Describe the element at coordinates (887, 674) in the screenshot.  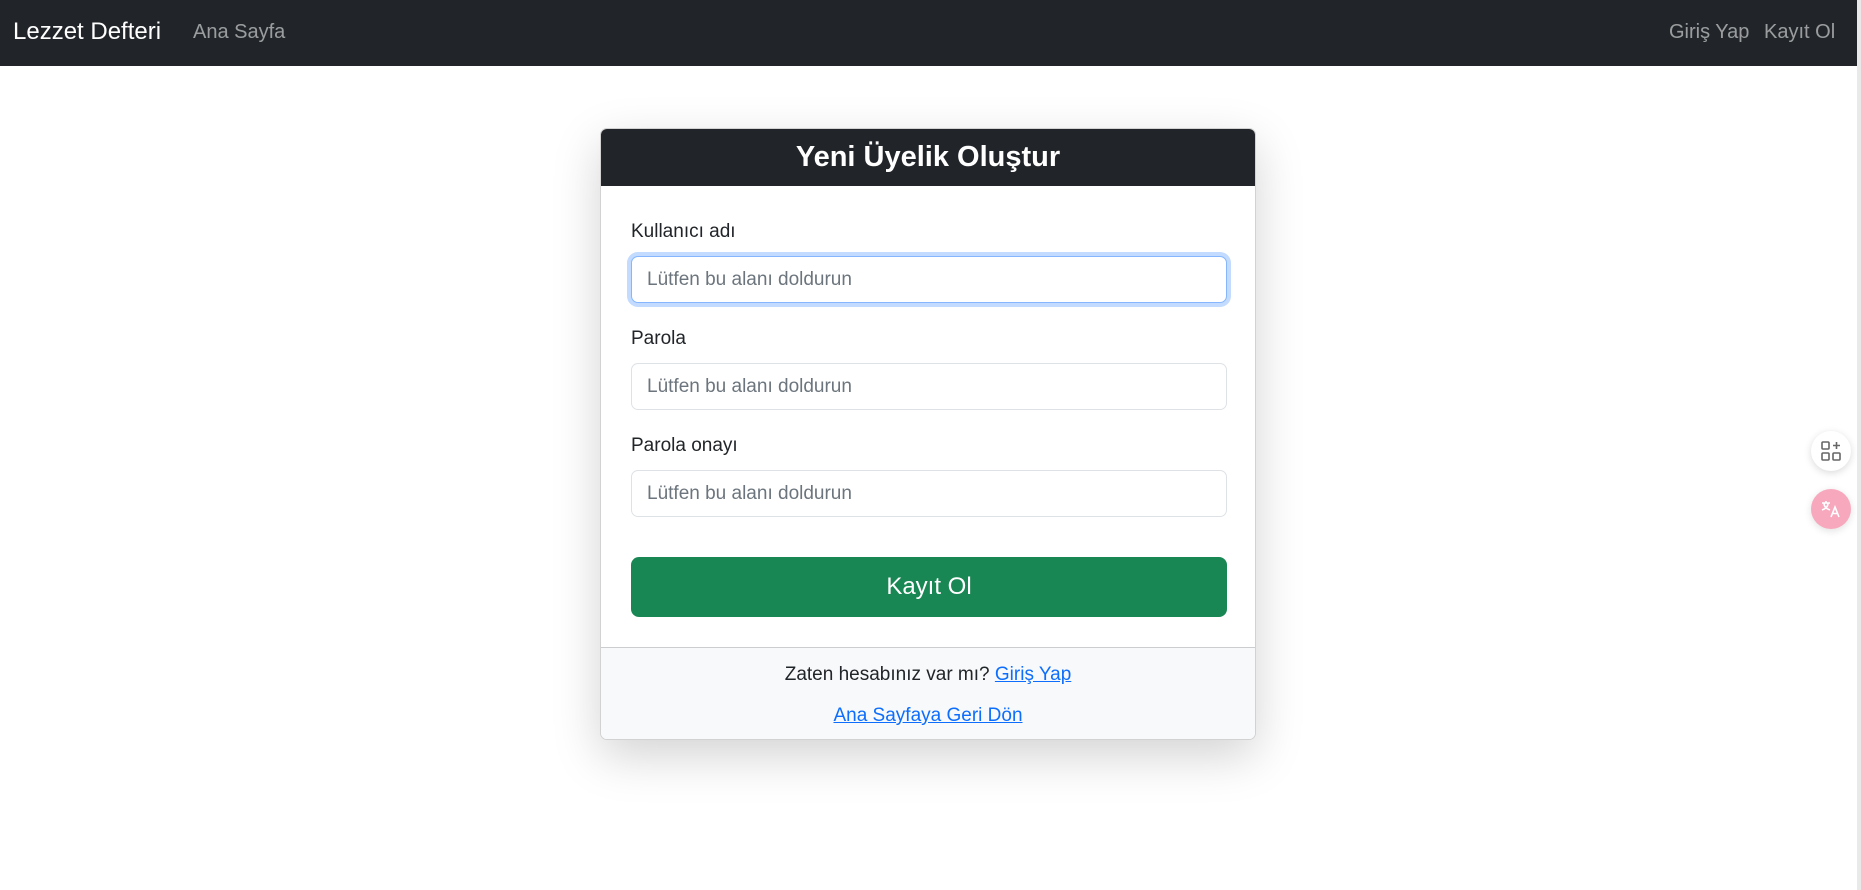
I see `login-question-text: Zaten hesabınız var mı?` at that location.